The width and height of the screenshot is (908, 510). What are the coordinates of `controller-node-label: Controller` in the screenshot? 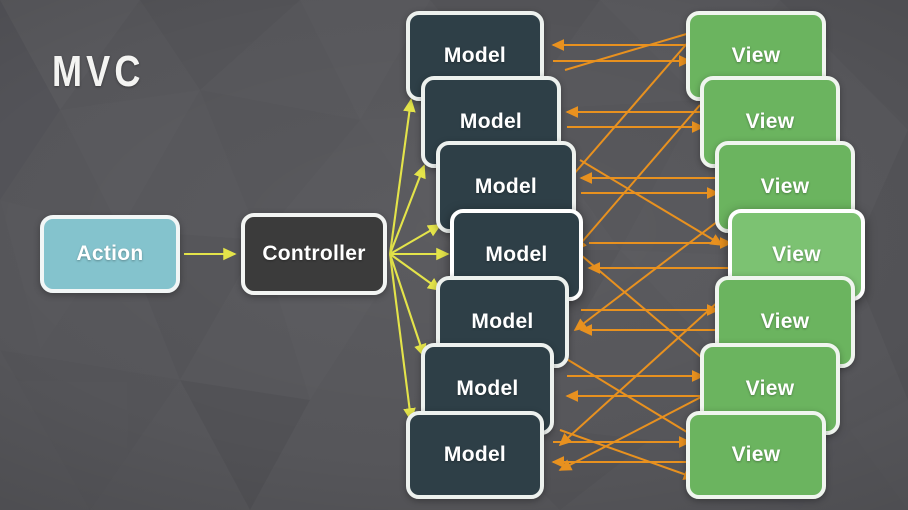 It's located at (314, 253).